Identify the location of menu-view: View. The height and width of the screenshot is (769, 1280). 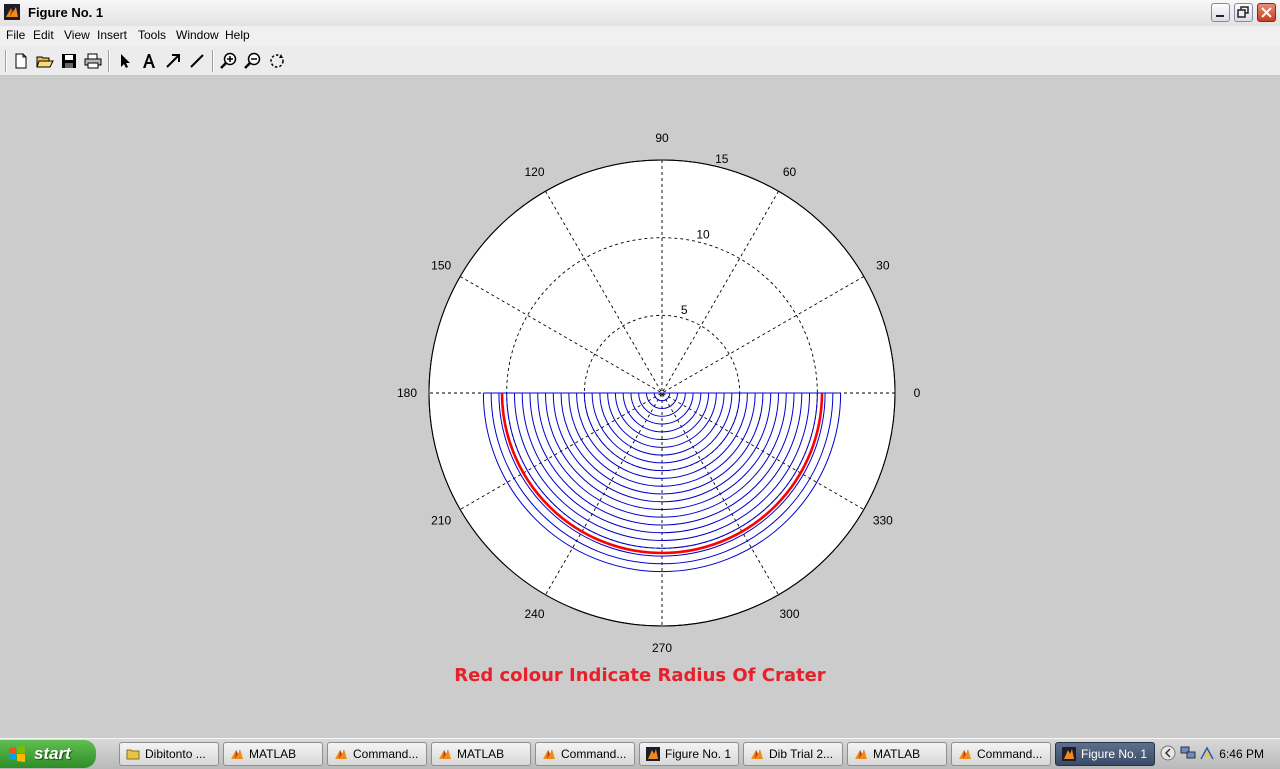
(77, 35).